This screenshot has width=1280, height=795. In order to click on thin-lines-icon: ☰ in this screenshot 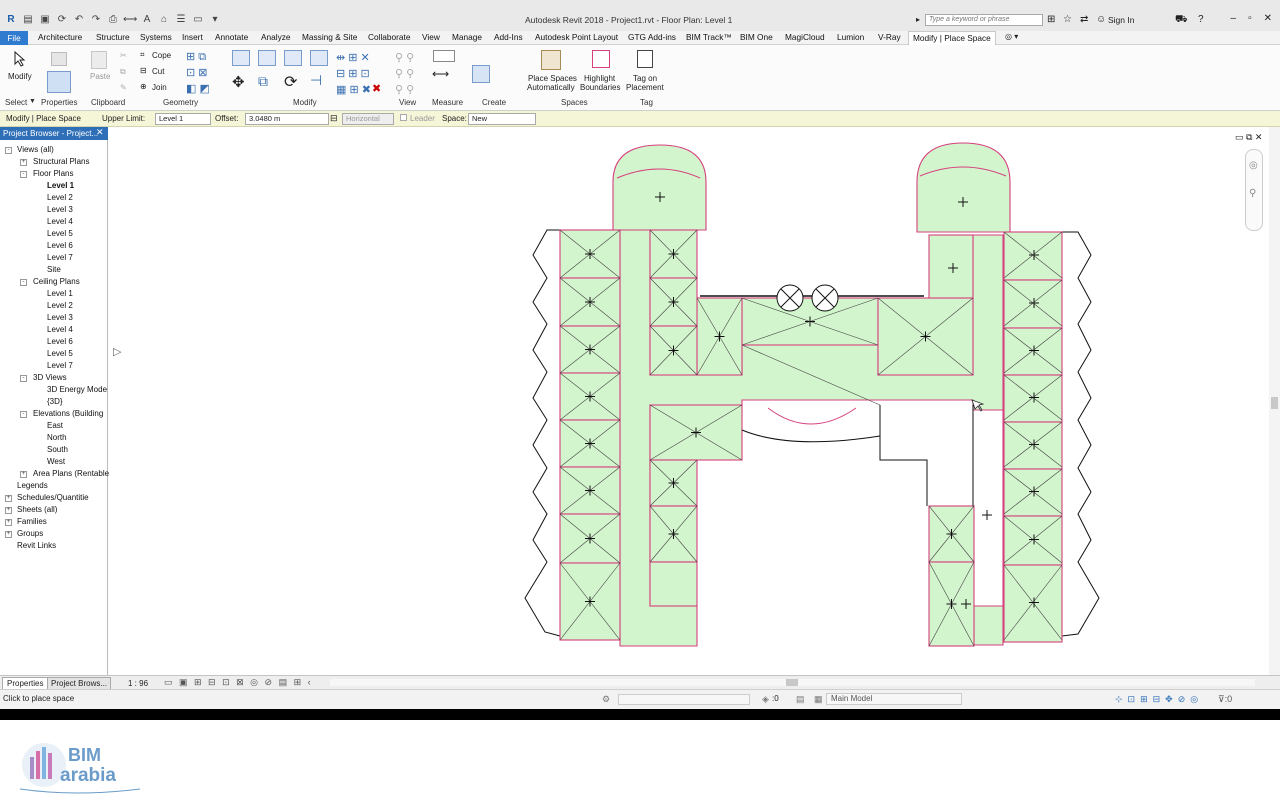, I will do `click(181, 20)`.